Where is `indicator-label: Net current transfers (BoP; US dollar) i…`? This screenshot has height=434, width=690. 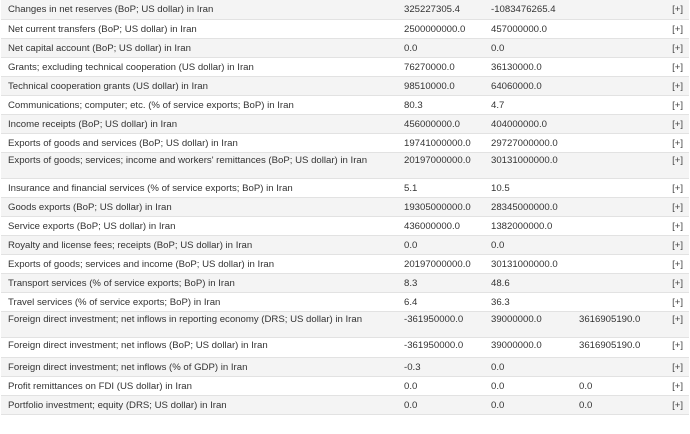
indicator-label: Net current transfers (BoP; US dollar) i… is located at coordinates (200, 29).